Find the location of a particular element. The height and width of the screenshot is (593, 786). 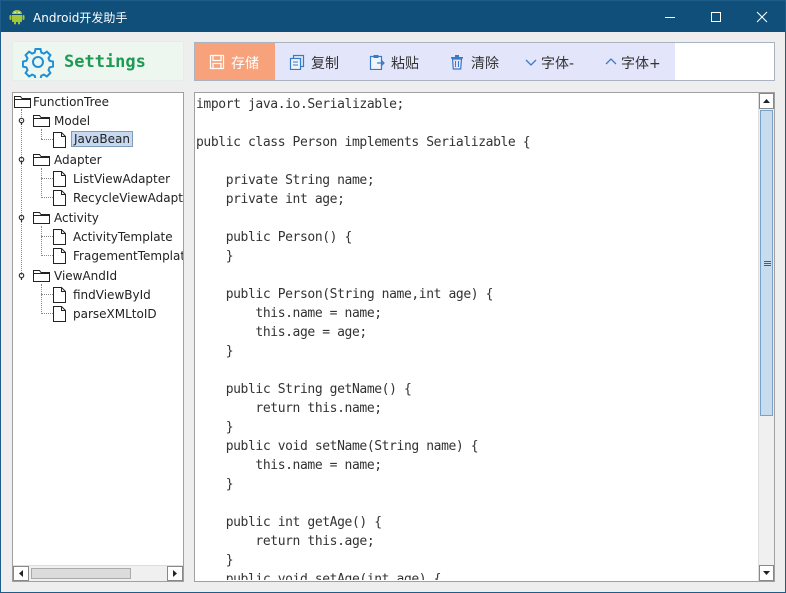

paste-label: 粘贴 is located at coordinates (405, 64).